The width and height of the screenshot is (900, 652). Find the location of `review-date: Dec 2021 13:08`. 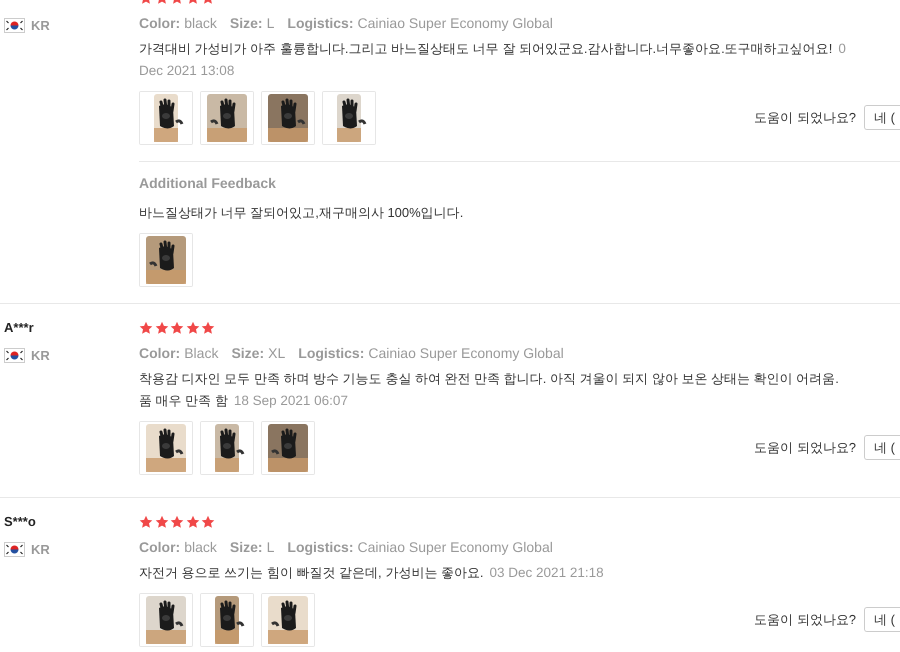

review-date: Dec 2021 13:08 is located at coordinates (186, 70).